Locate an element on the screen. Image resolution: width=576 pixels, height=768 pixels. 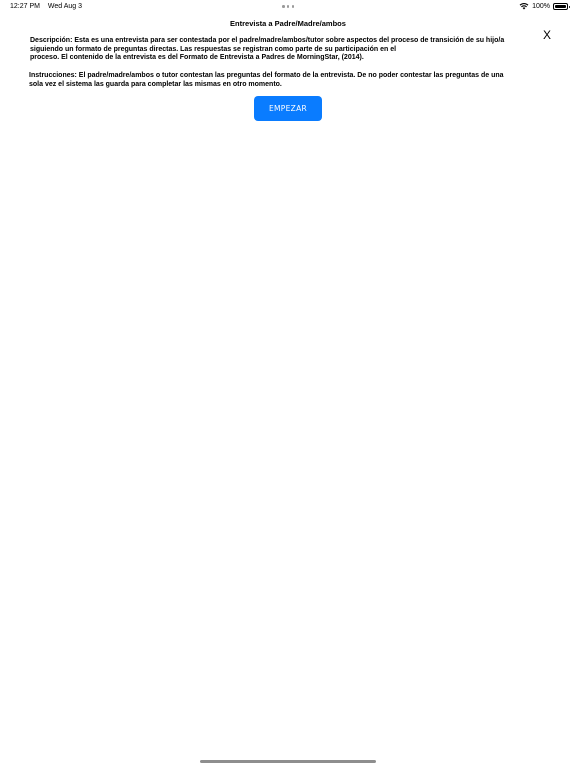
battery-fill is located at coordinates (560, 6).